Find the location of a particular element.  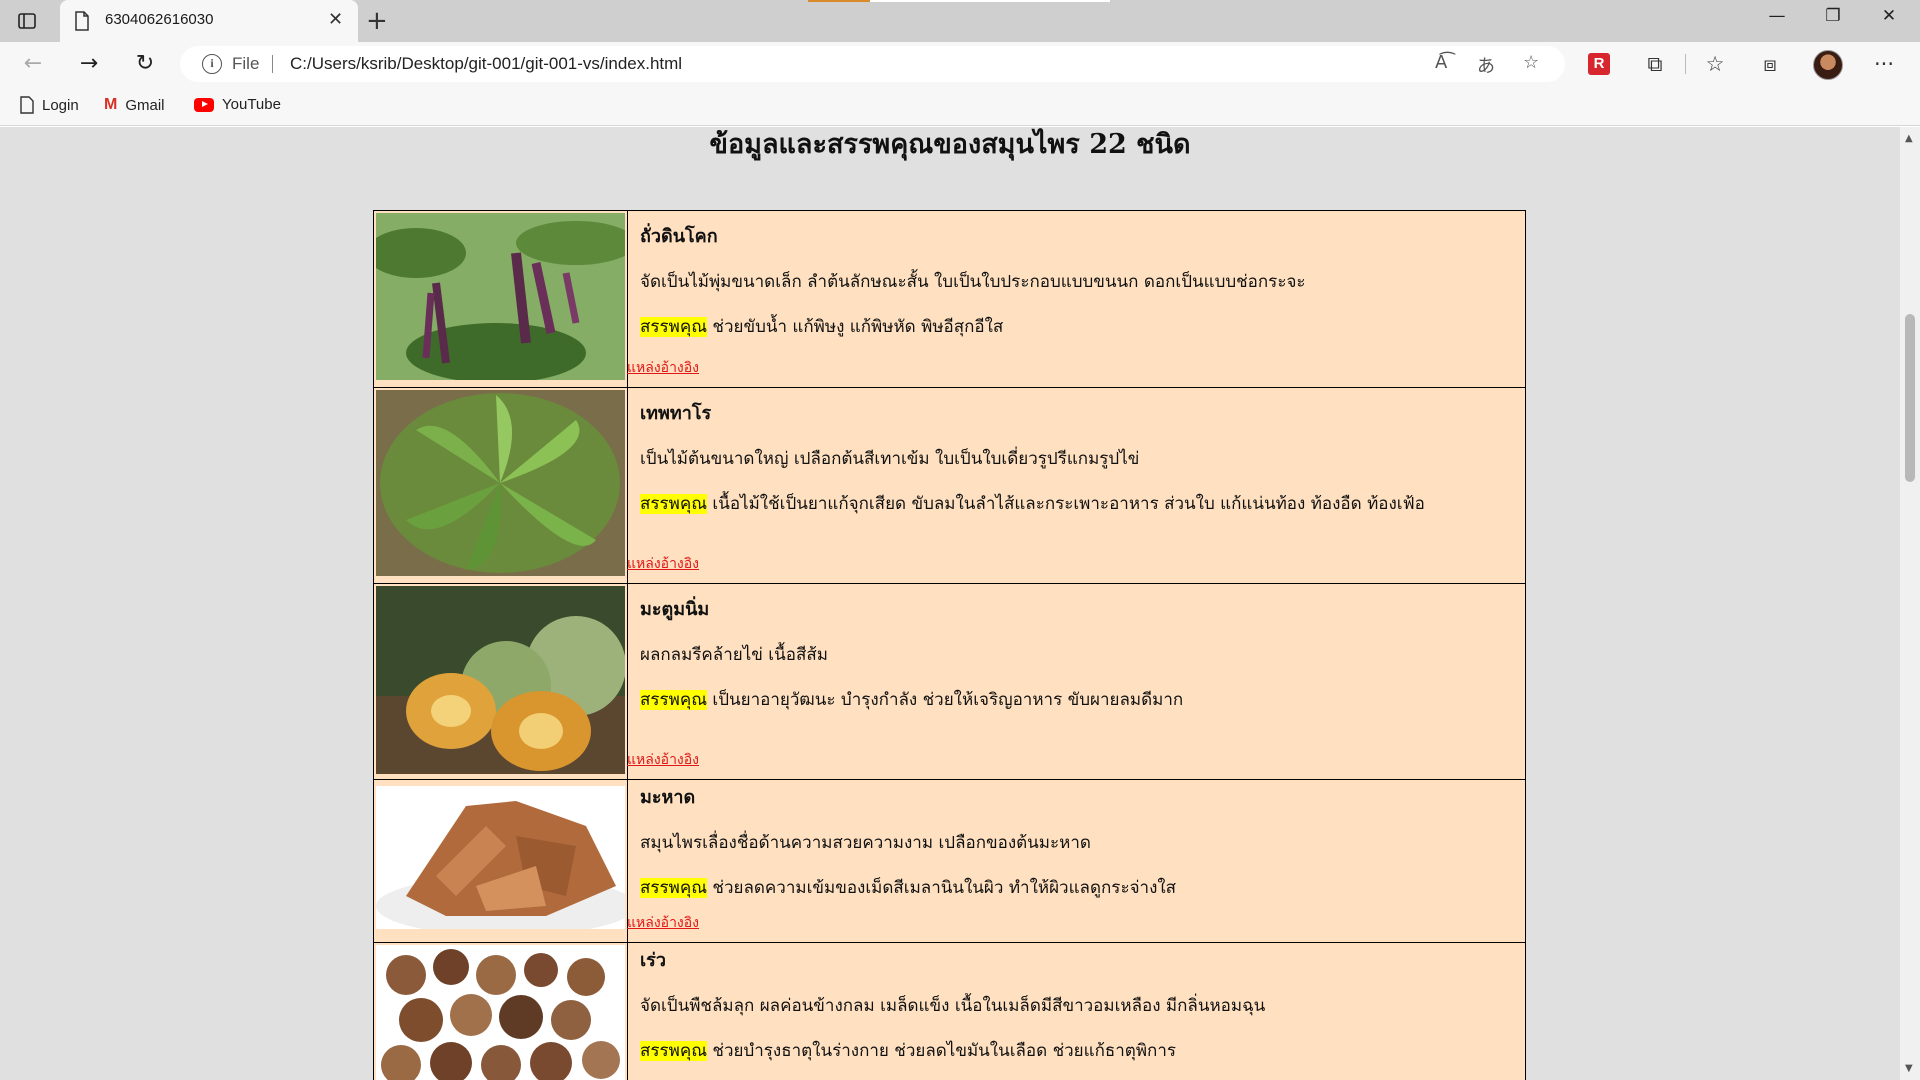

herb-name: เร่ว is located at coordinates (653, 960).